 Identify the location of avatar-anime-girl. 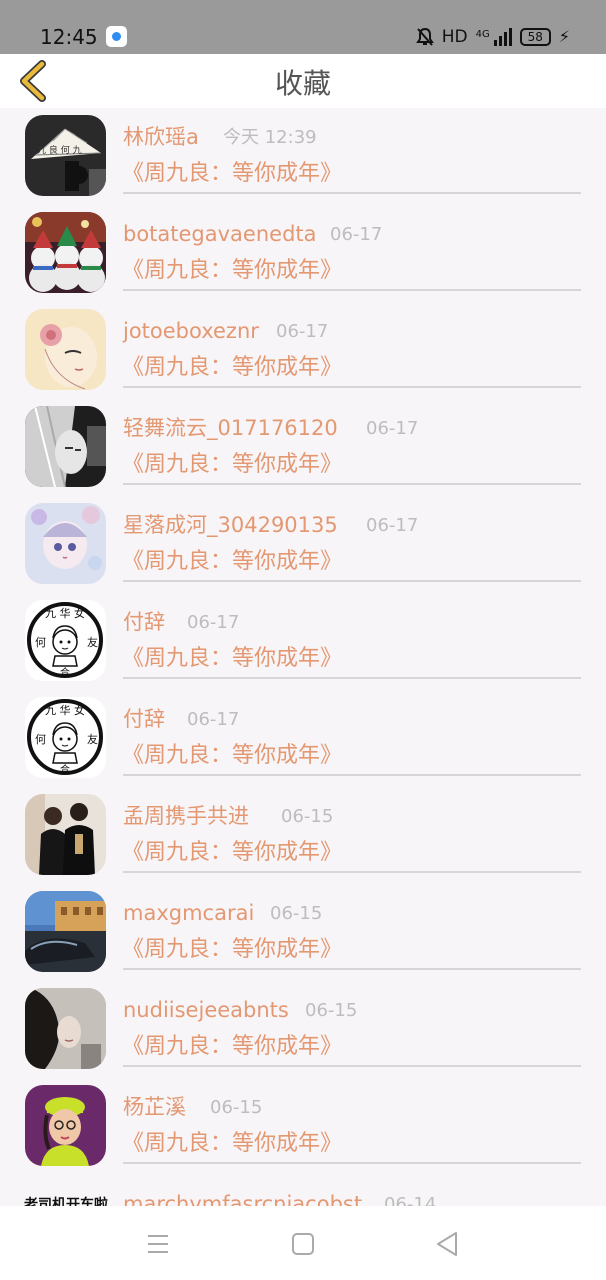
(65, 543).